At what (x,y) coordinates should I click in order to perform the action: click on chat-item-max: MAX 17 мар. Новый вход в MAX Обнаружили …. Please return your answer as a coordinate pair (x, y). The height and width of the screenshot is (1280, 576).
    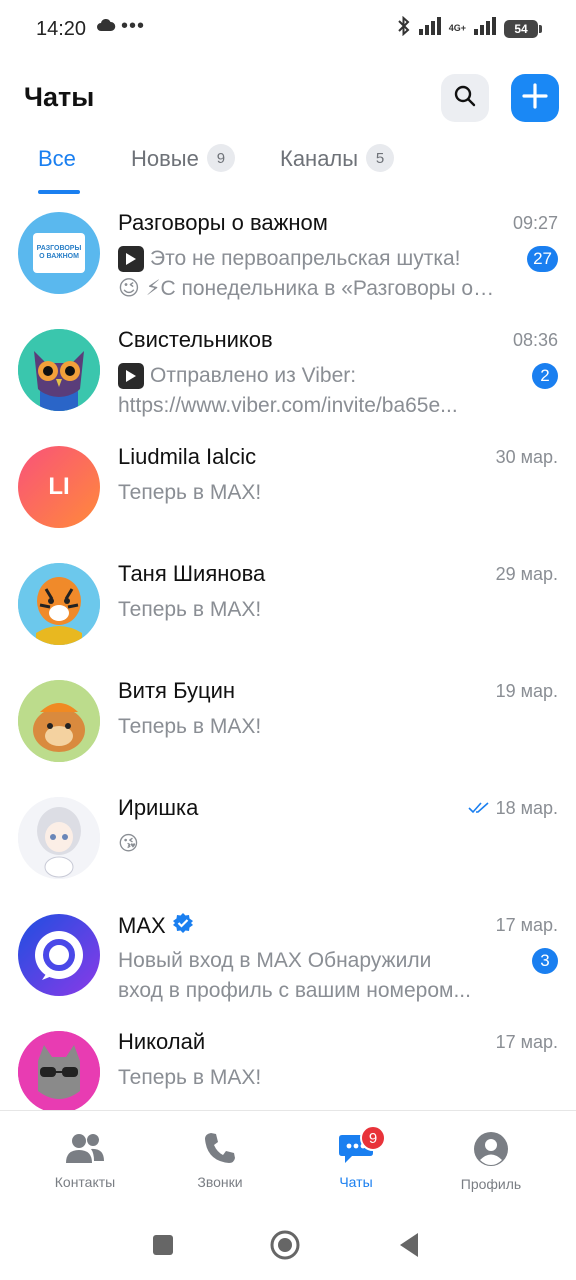
    Looking at the image, I should click on (288, 960).